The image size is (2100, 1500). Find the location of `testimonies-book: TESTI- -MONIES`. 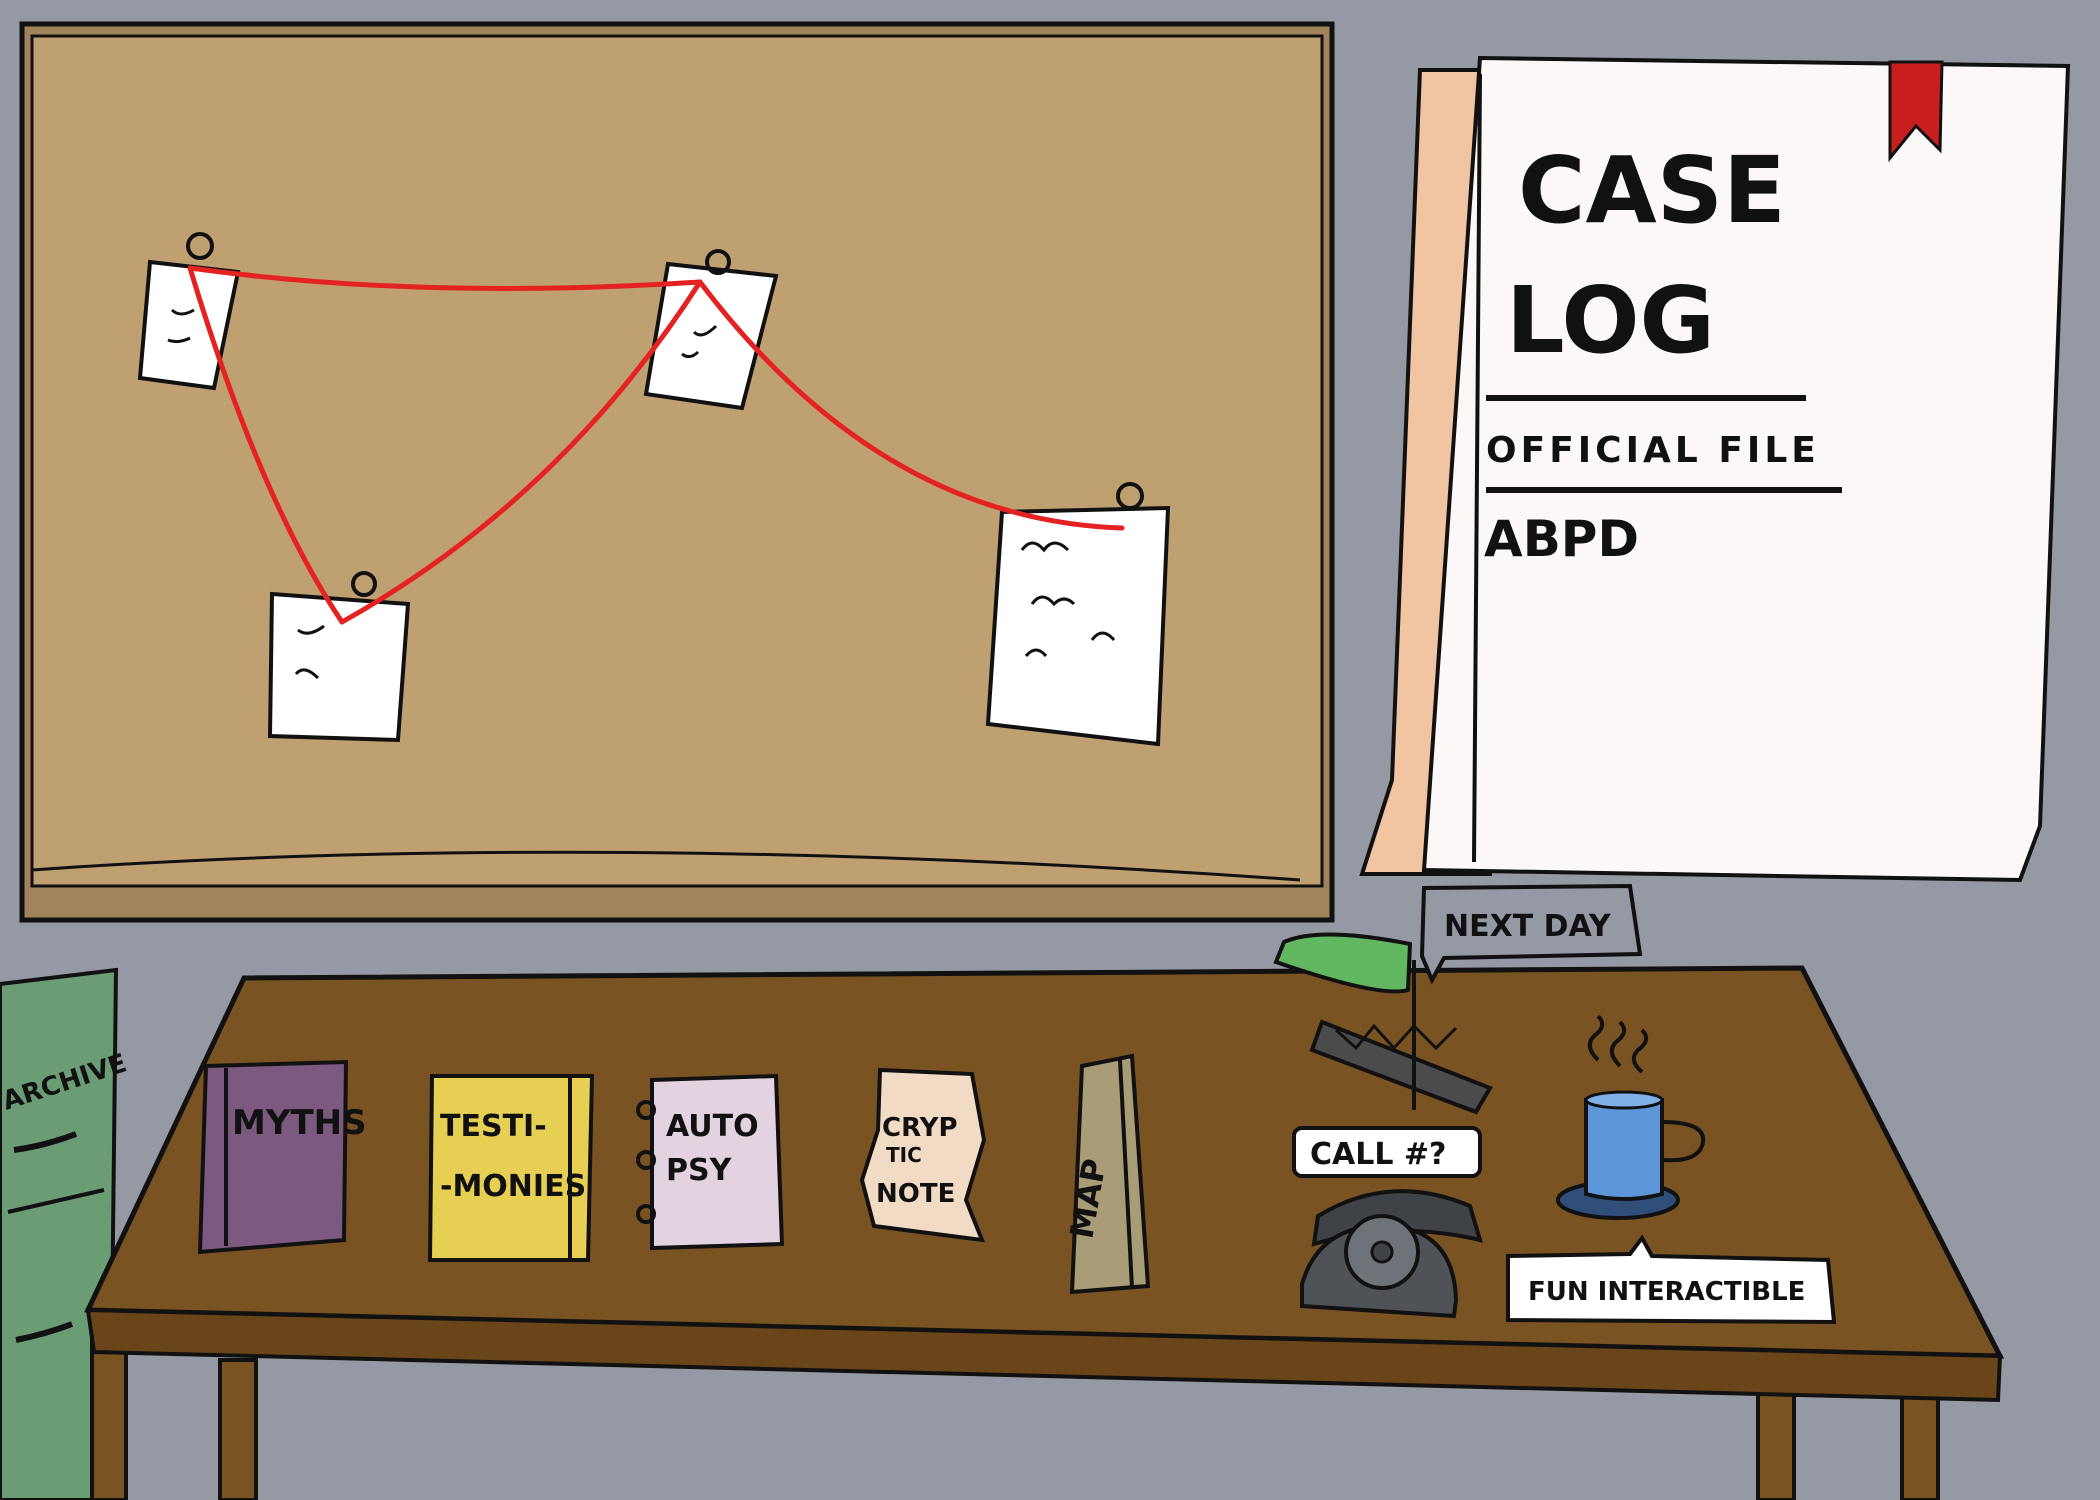

testimonies-book: TESTI- -MONIES is located at coordinates (511, 1168).